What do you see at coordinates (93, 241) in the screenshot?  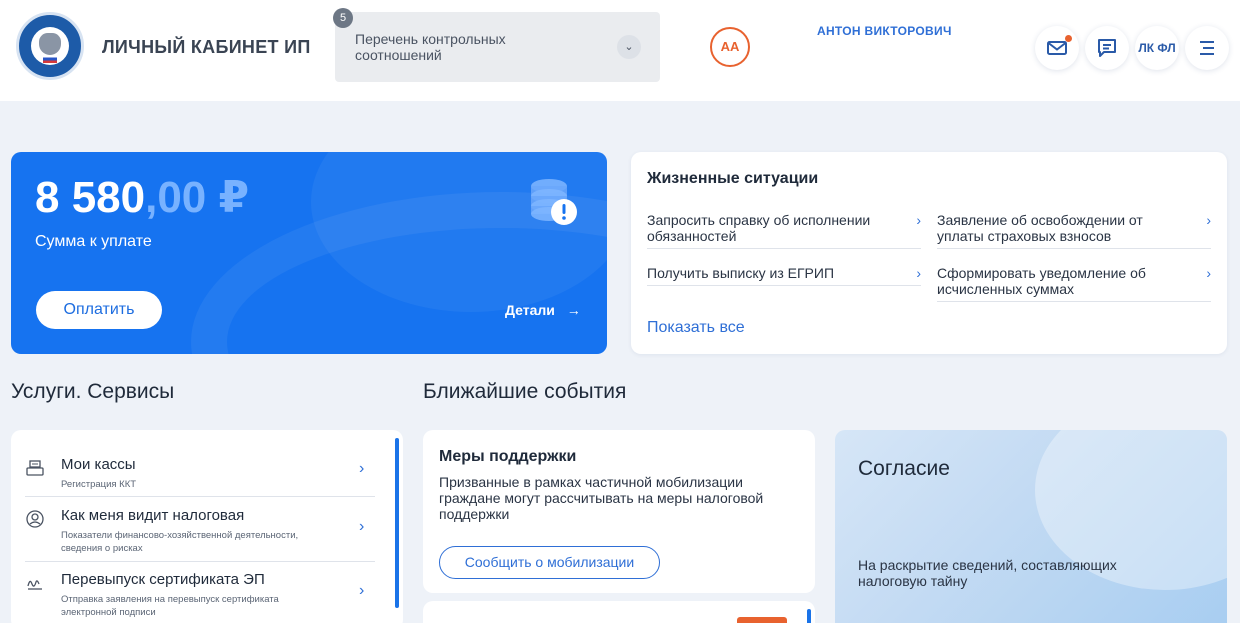 I see `amount-label: Сумма к уплате` at bounding box center [93, 241].